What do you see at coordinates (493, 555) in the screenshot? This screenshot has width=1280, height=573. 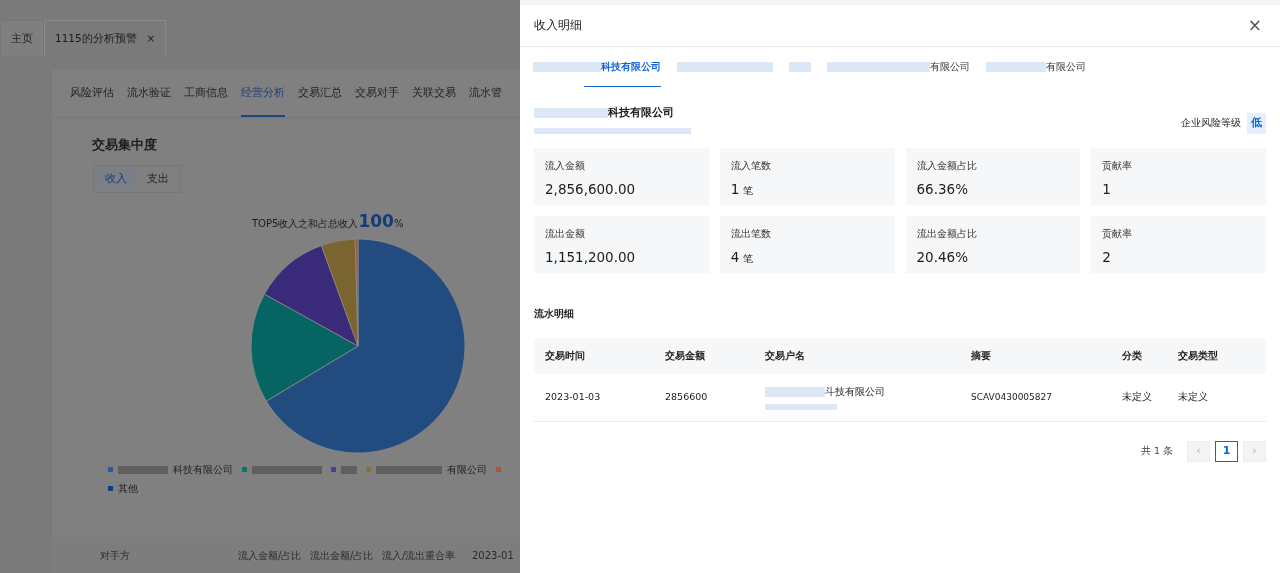 I see `column-header: 2023-01` at bounding box center [493, 555].